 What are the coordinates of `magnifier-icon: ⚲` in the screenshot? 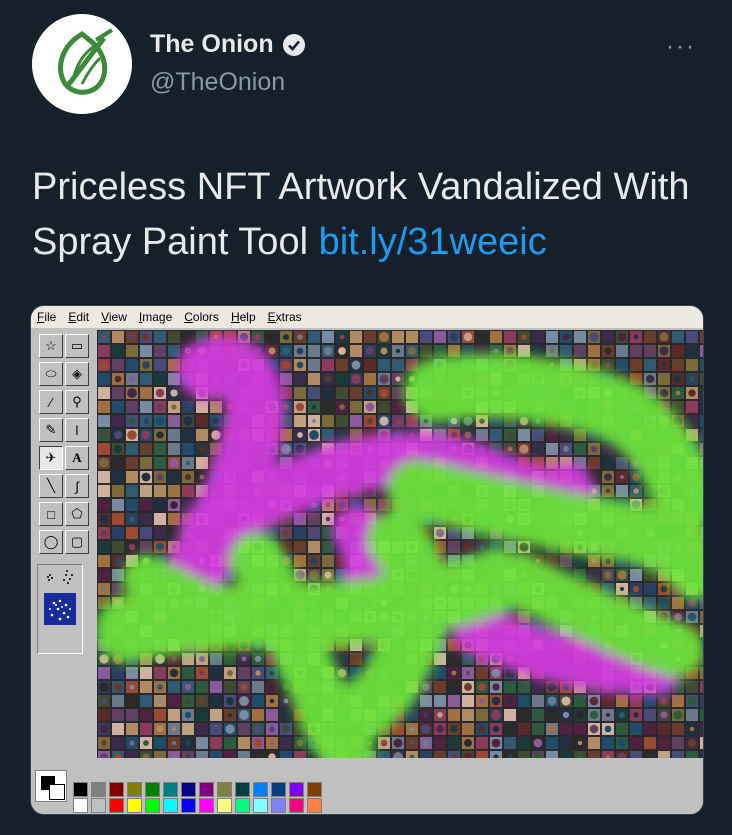 It's located at (77, 402).